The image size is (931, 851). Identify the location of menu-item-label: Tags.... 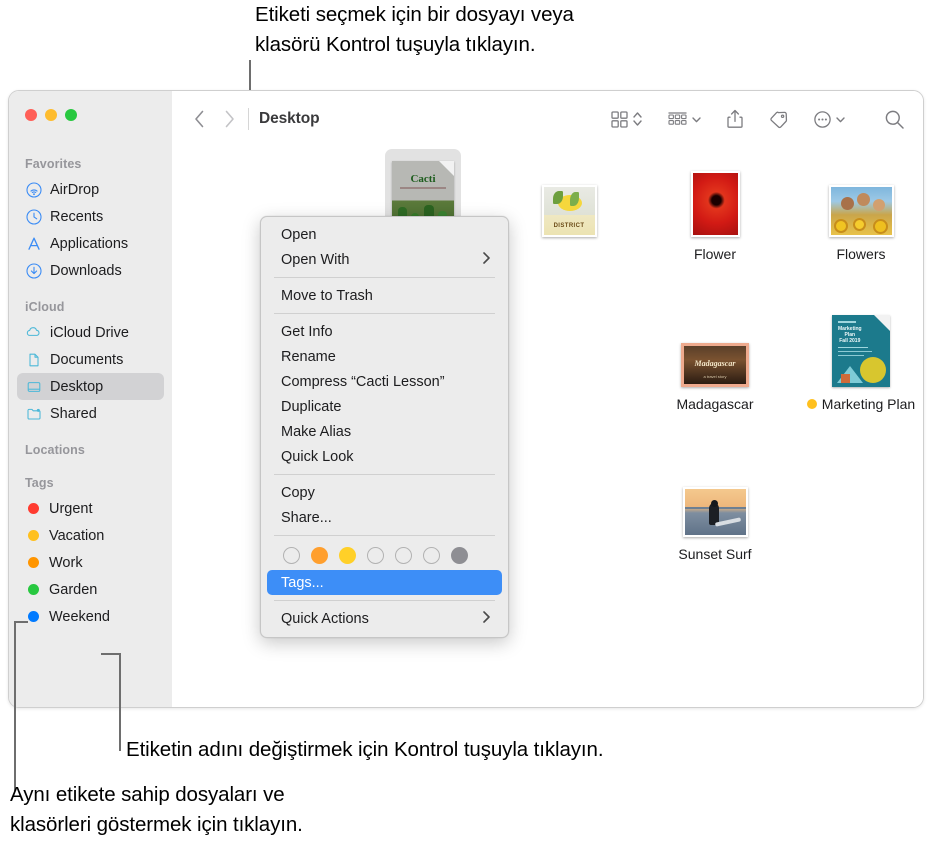
(302, 582).